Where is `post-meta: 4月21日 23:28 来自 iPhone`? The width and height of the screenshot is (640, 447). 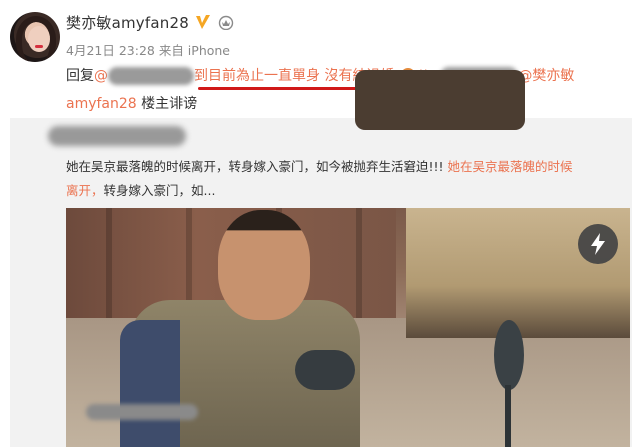
post-meta: 4月21日 23:28 来自 iPhone is located at coordinates (148, 50).